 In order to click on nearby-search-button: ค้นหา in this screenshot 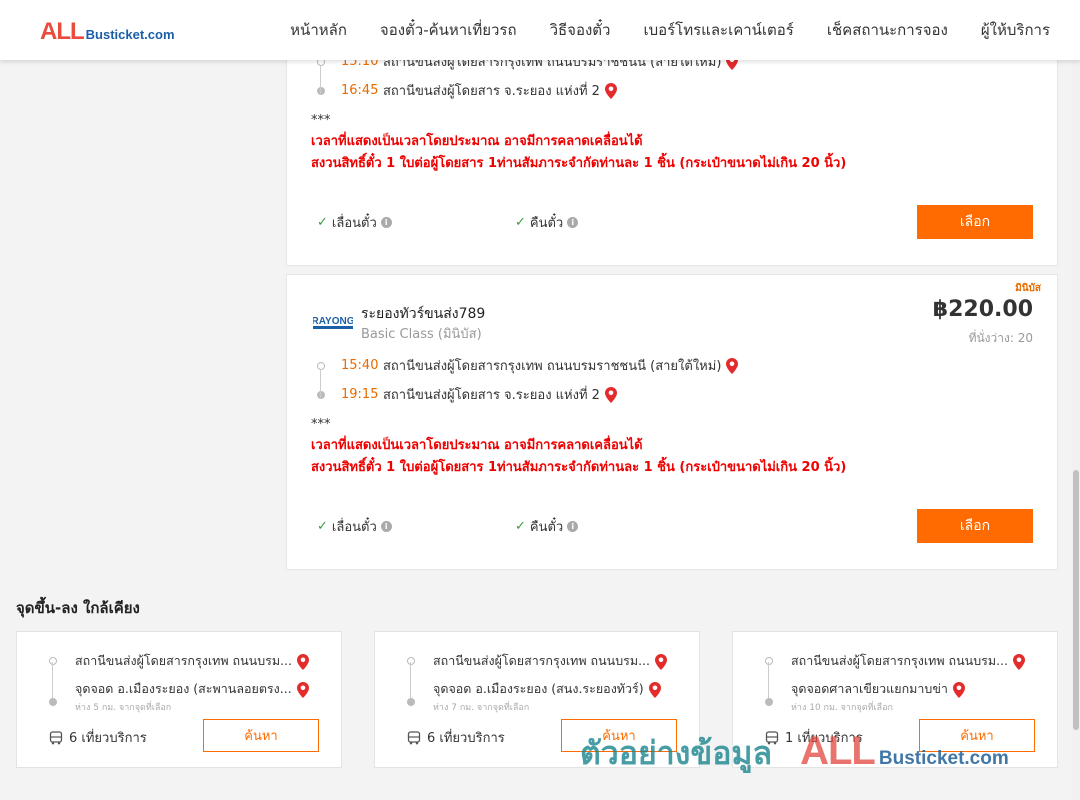, I will do `click(261, 735)`.